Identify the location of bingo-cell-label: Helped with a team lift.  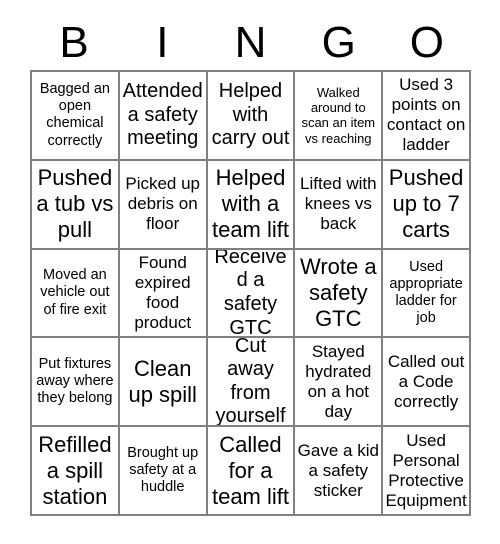
(250, 204).